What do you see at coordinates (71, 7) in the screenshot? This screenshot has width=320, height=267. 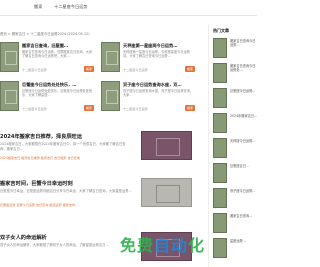 I see `nav-item-horoscope: 十二星座今日运势` at bounding box center [71, 7].